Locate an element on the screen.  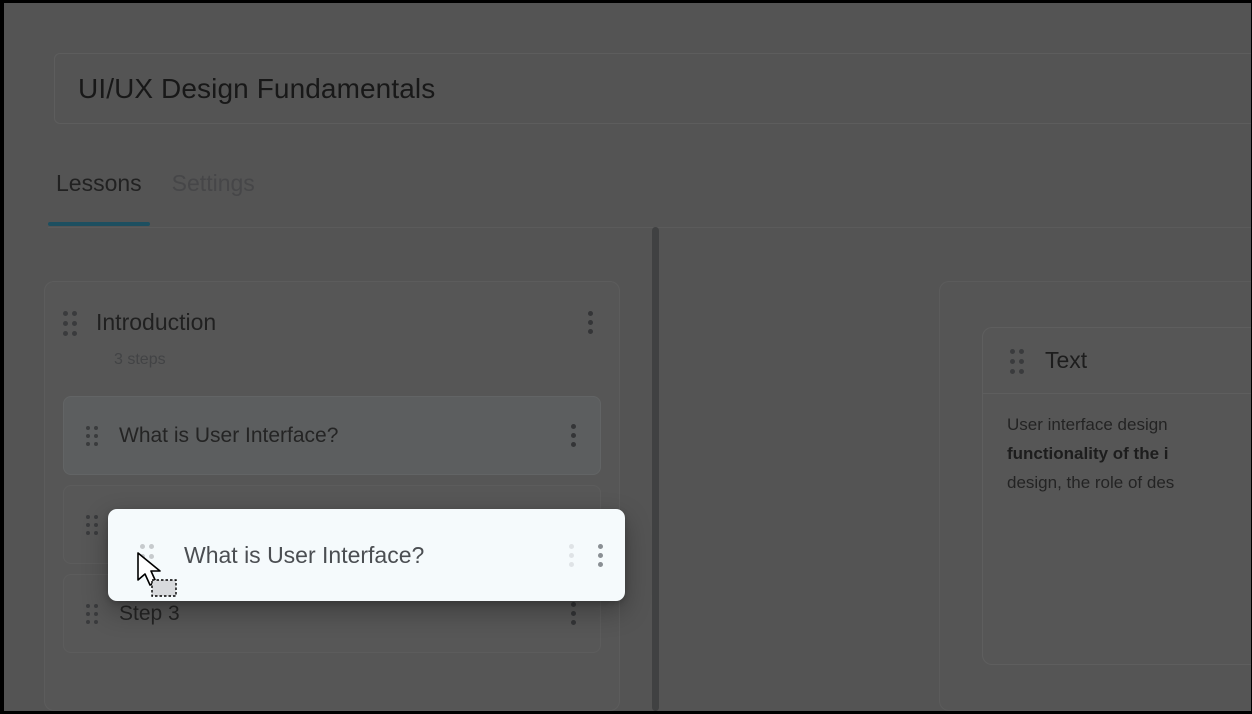
tab-settings: Settings is located at coordinates (213, 183).